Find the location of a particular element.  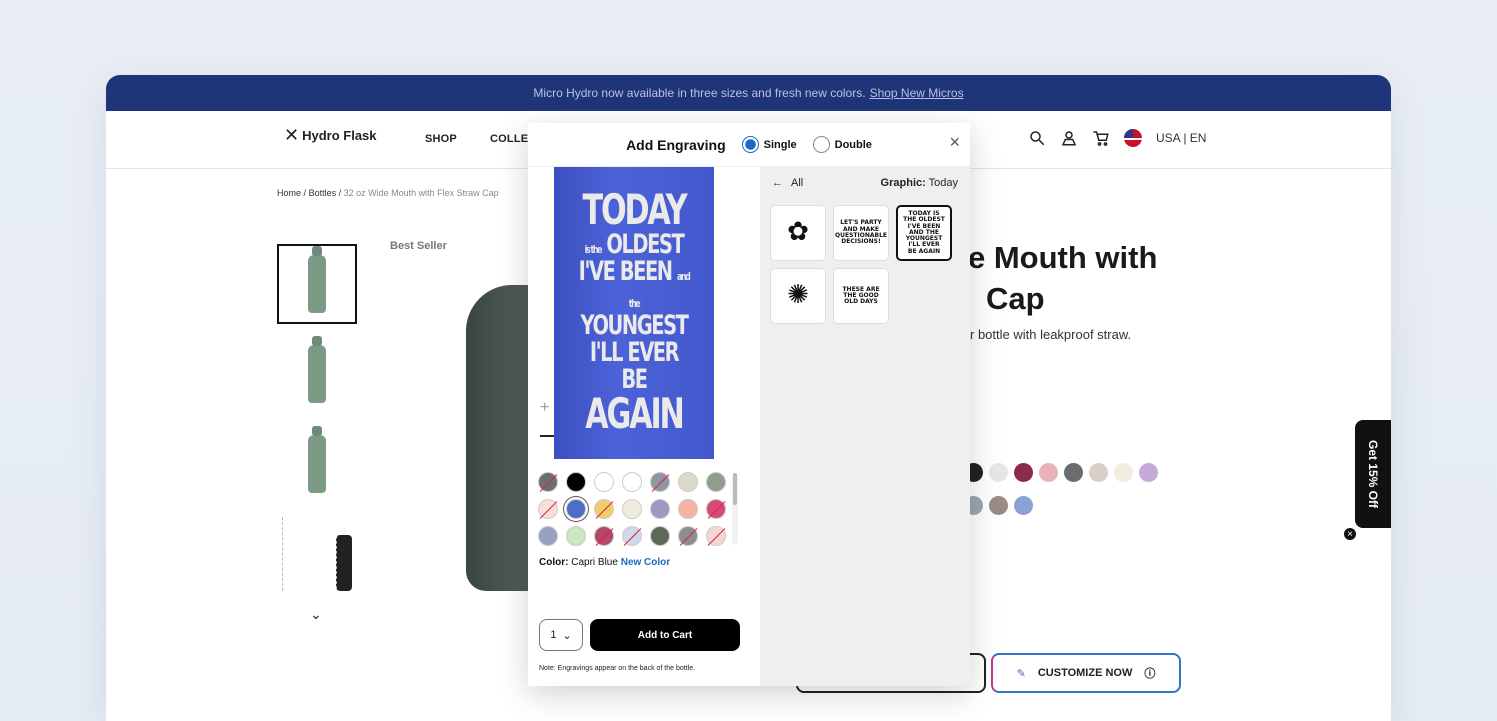

graphic-rose: ✿ is located at coordinates (798, 233).